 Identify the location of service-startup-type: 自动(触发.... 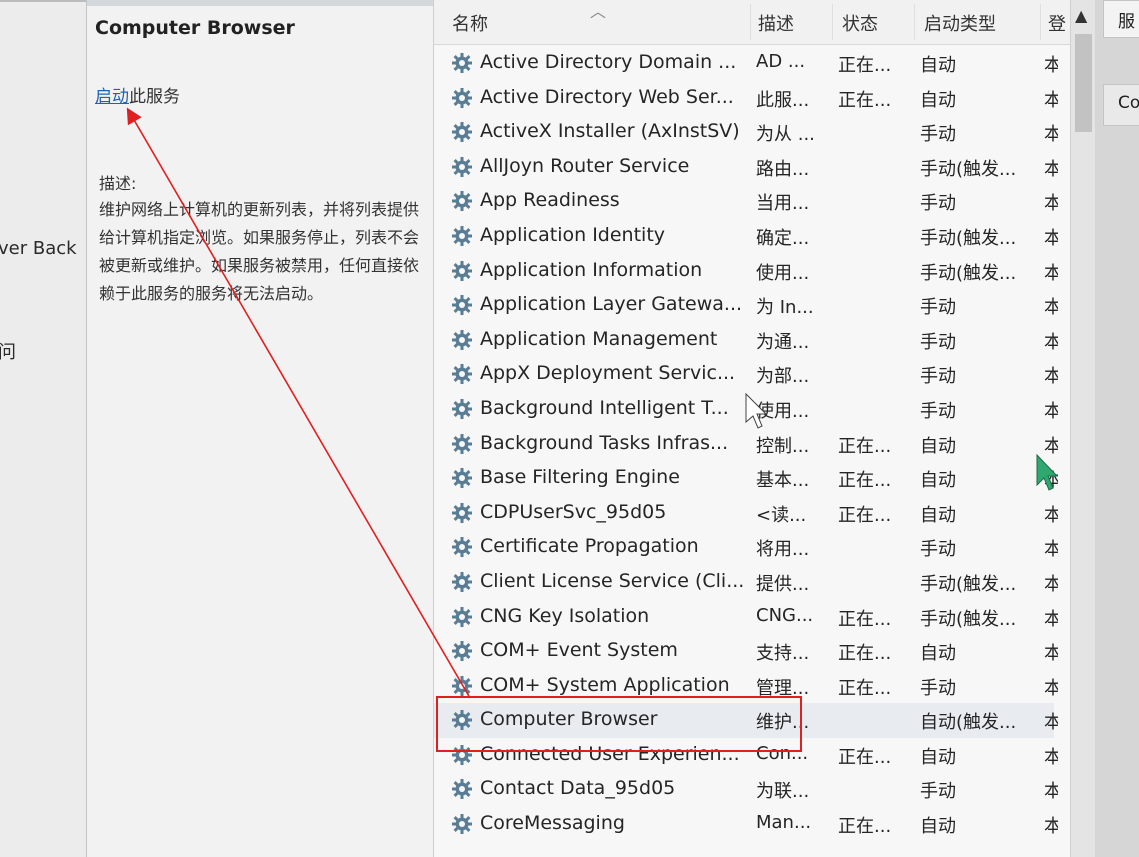
(968, 723).